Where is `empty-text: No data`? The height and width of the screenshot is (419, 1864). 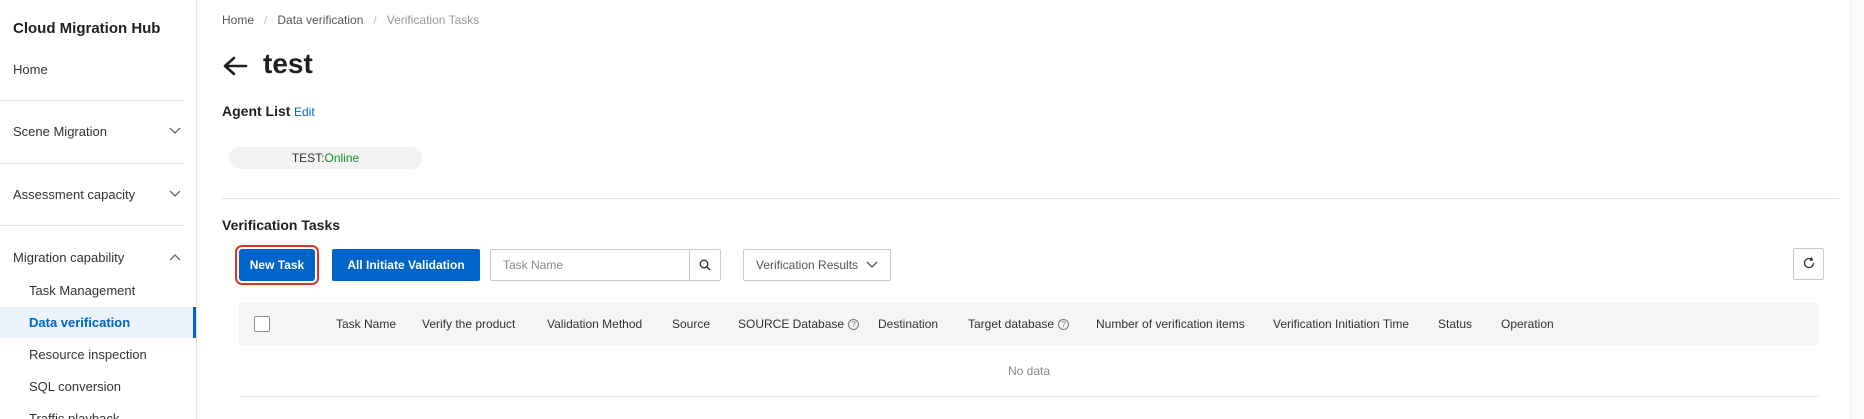 empty-text: No data is located at coordinates (1029, 370).